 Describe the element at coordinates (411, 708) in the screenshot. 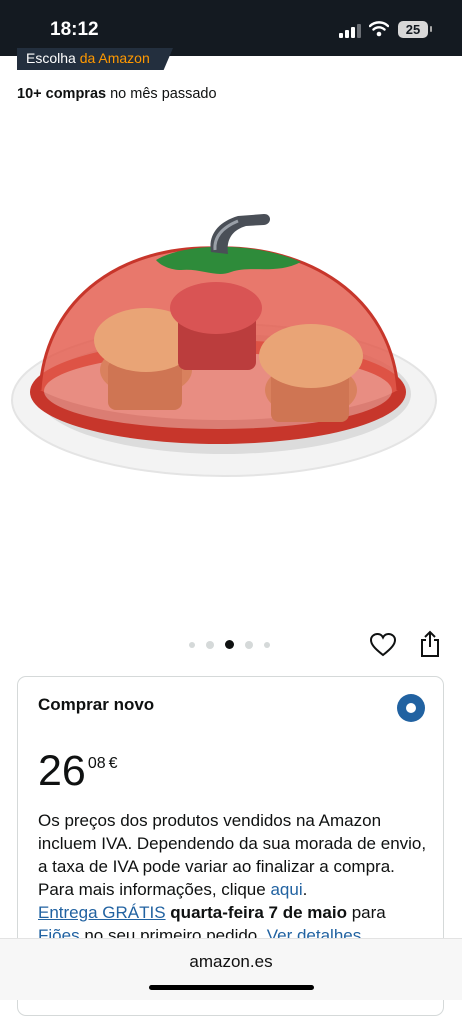

I see `buy-new-radio` at that location.